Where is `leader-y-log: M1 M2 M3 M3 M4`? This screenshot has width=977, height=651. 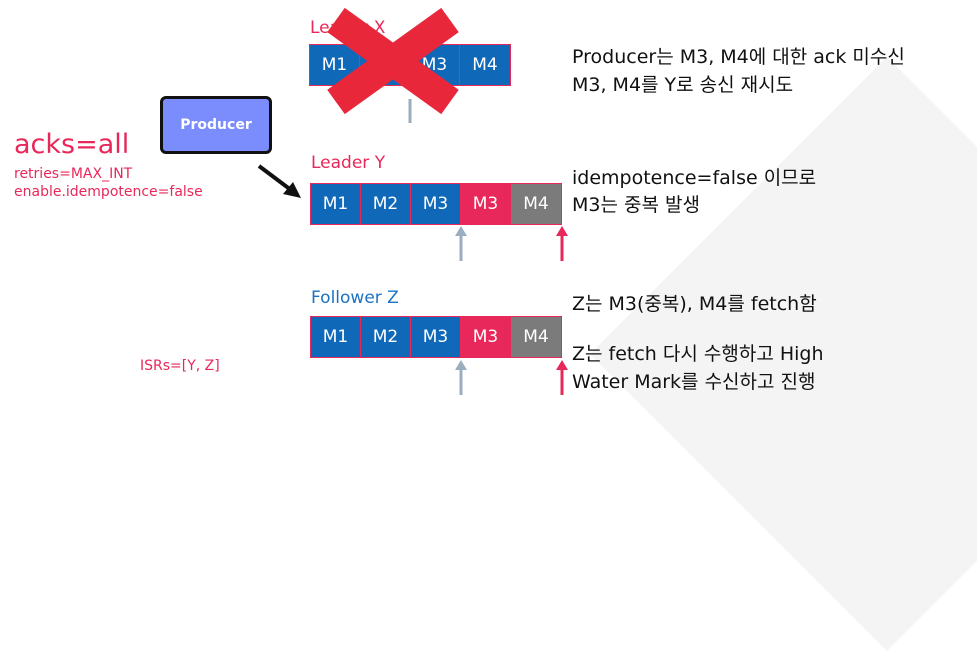
leader-y-log: M1 M2 M3 M3 M4 is located at coordinates (436, 204).